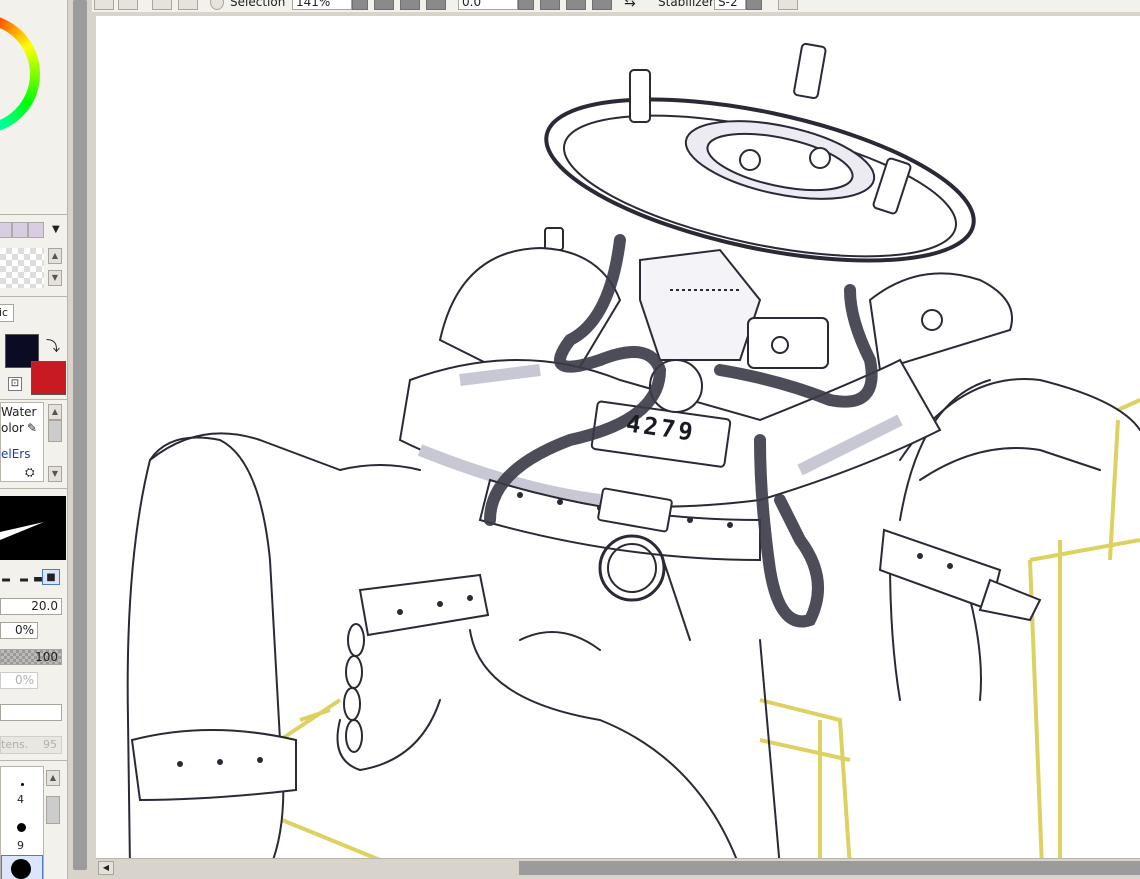  Describe the element at coordinates (55, 474) in the screenshot. I see `brush-list-scroll-down-icon: ▼` at that location.